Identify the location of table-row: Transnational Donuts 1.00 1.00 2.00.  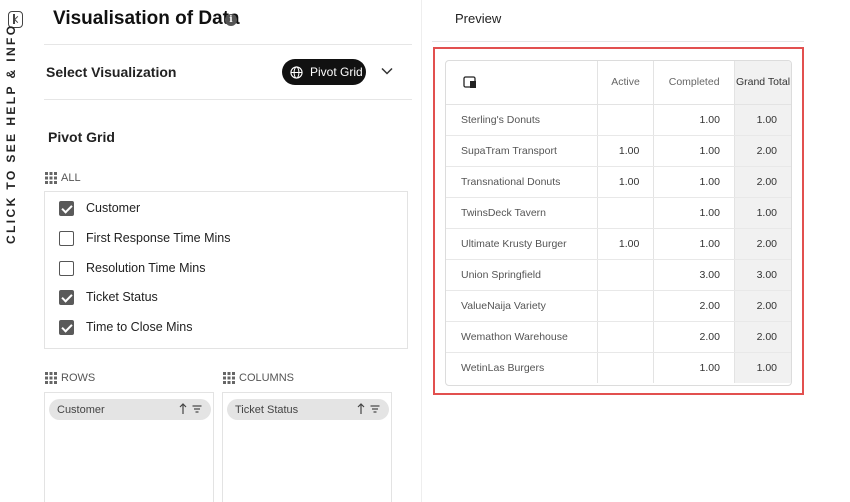
(618, 182).